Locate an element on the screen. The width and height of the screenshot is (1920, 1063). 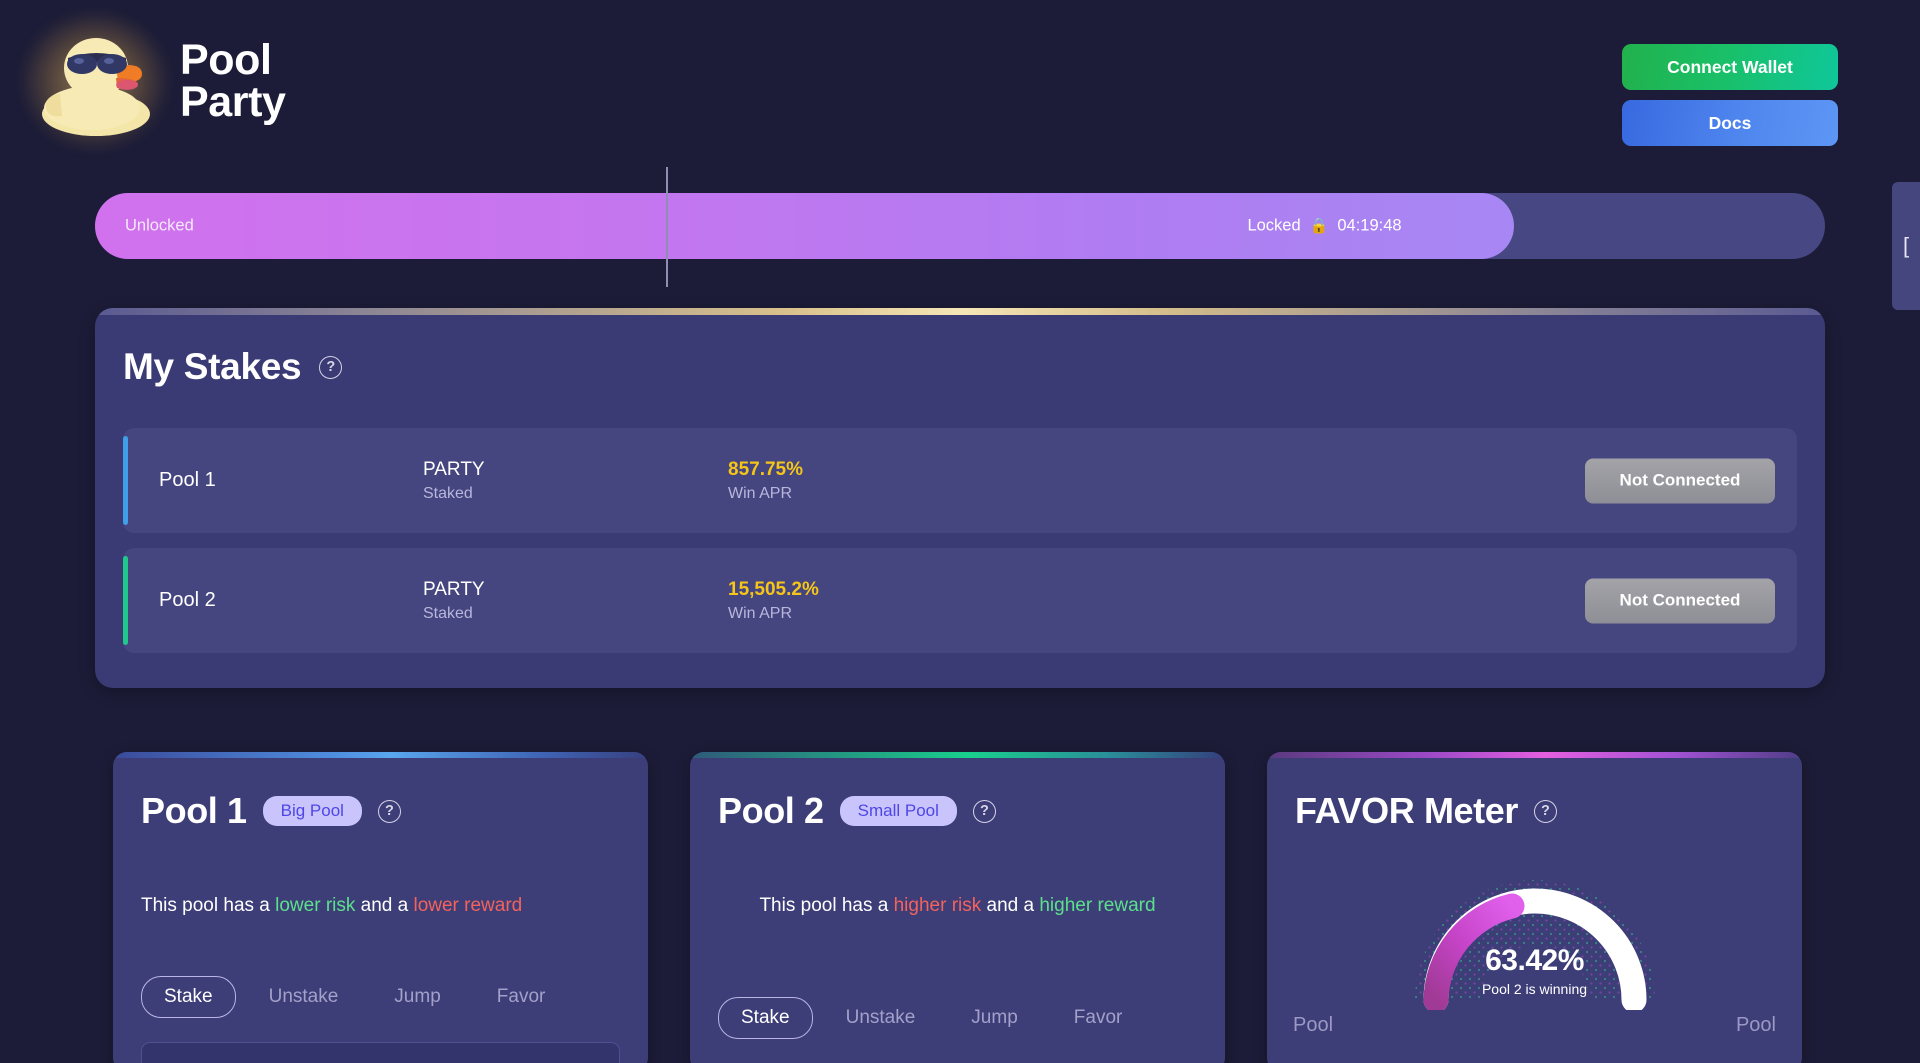
logo-brand: Pool Party is located at coordinates (156, 81).